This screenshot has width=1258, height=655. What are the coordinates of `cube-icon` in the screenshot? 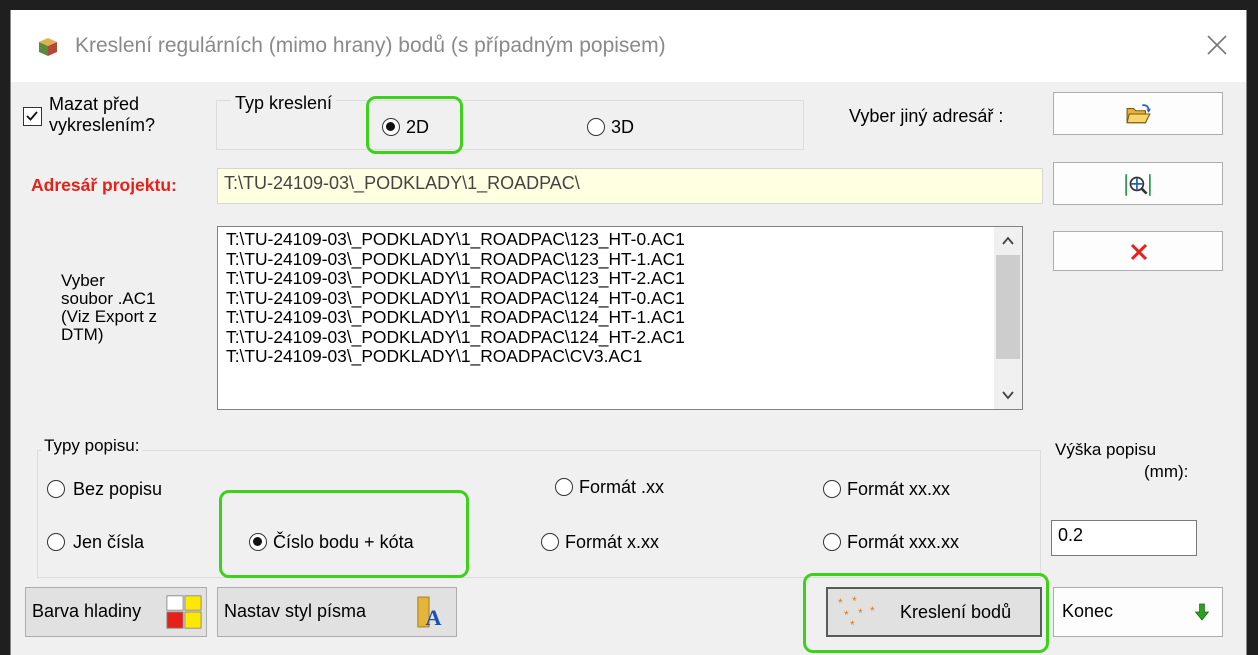 It's located at (48, 47).